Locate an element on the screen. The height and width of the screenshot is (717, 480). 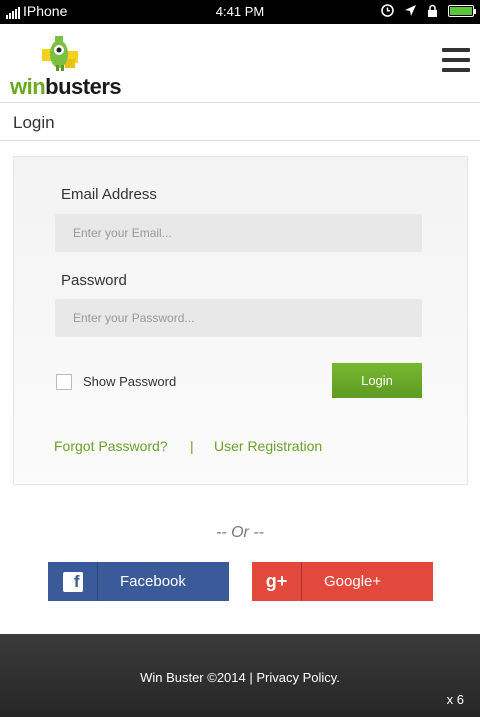
page-title: Login is located at coordinates (34, 122).